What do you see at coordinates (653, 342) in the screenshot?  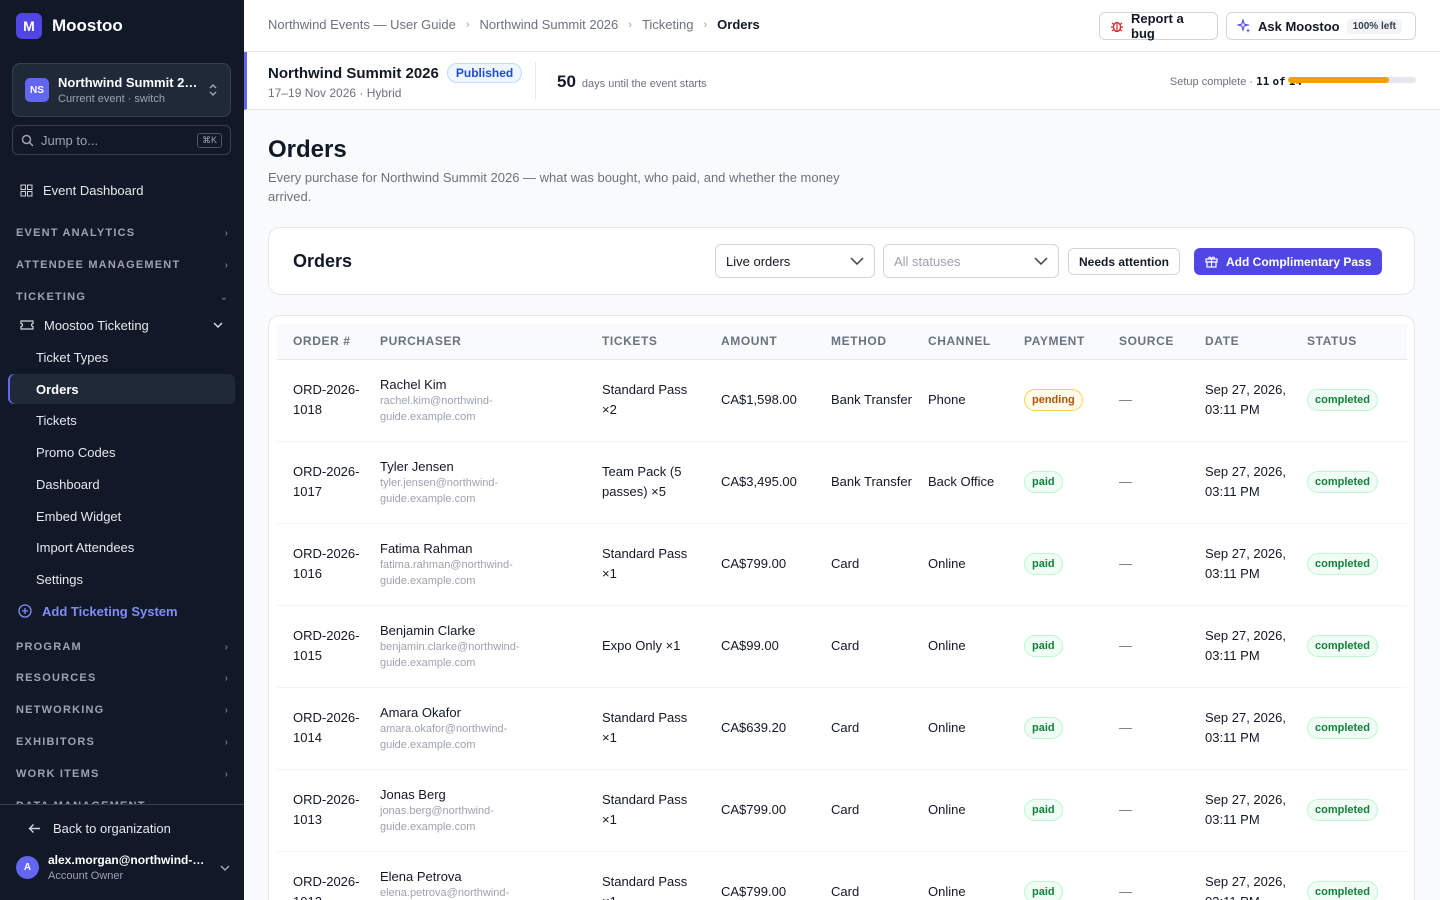 I see `column-header-tickets: TICKETS` at bounding box center [653, 342].